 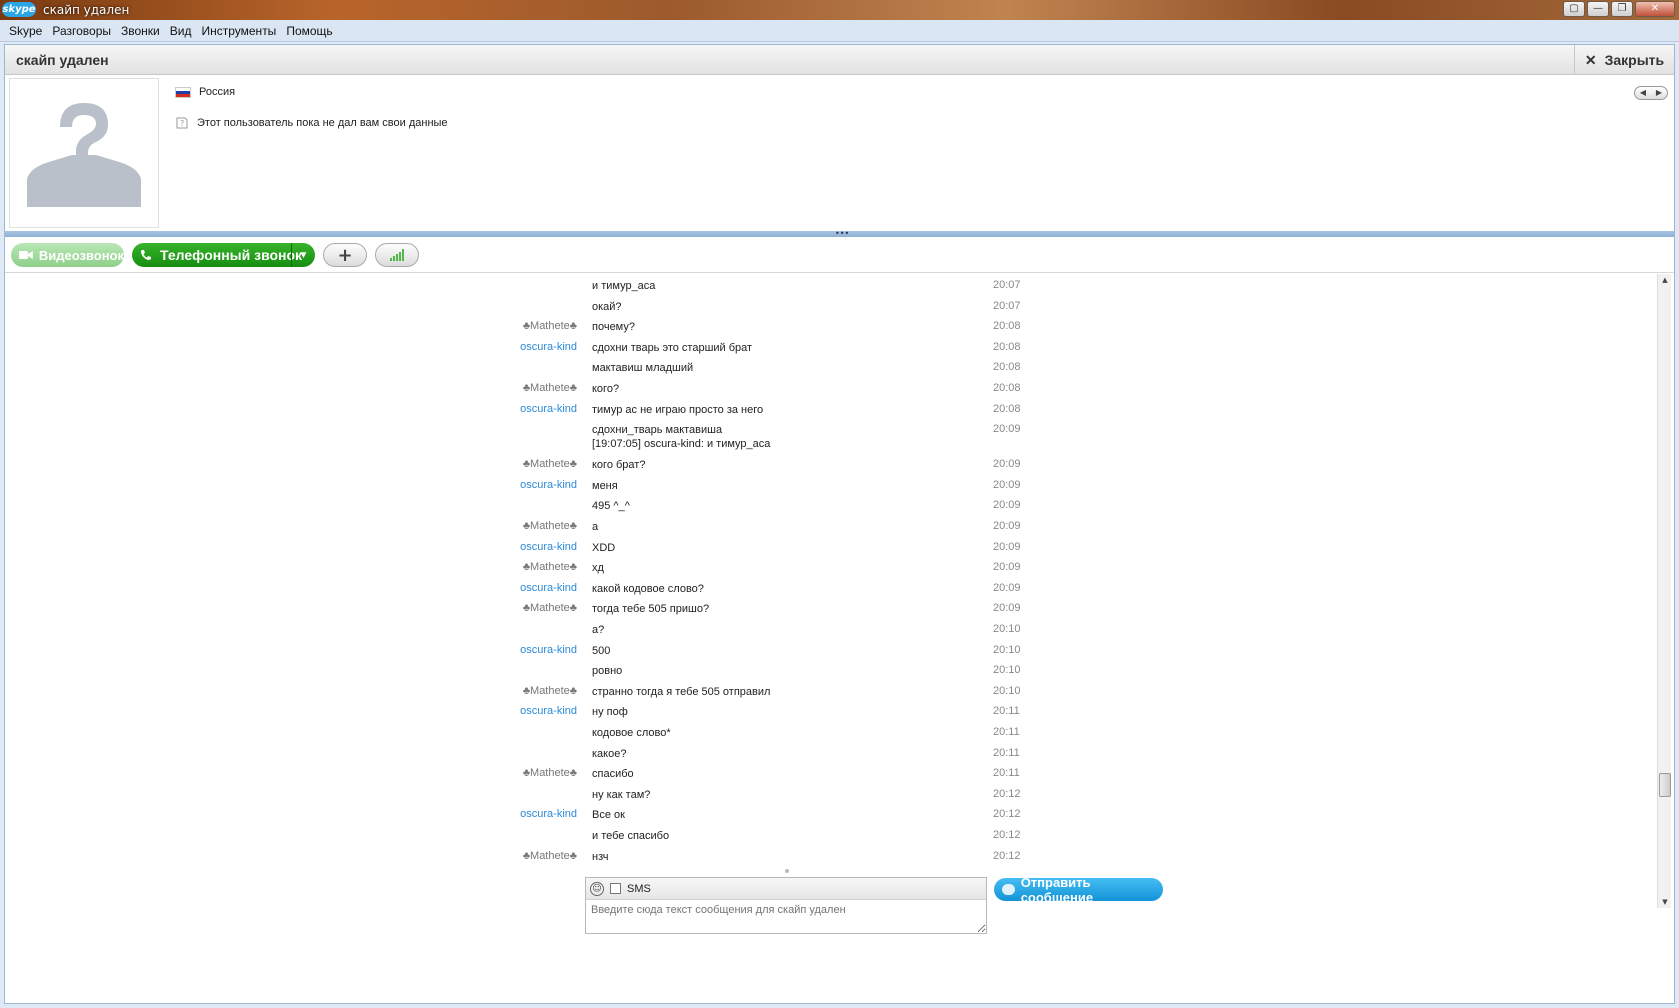 What do you see at coordinates (84, 153) in the screenshot?
I see `avatar` at bounding box center [84, 153].